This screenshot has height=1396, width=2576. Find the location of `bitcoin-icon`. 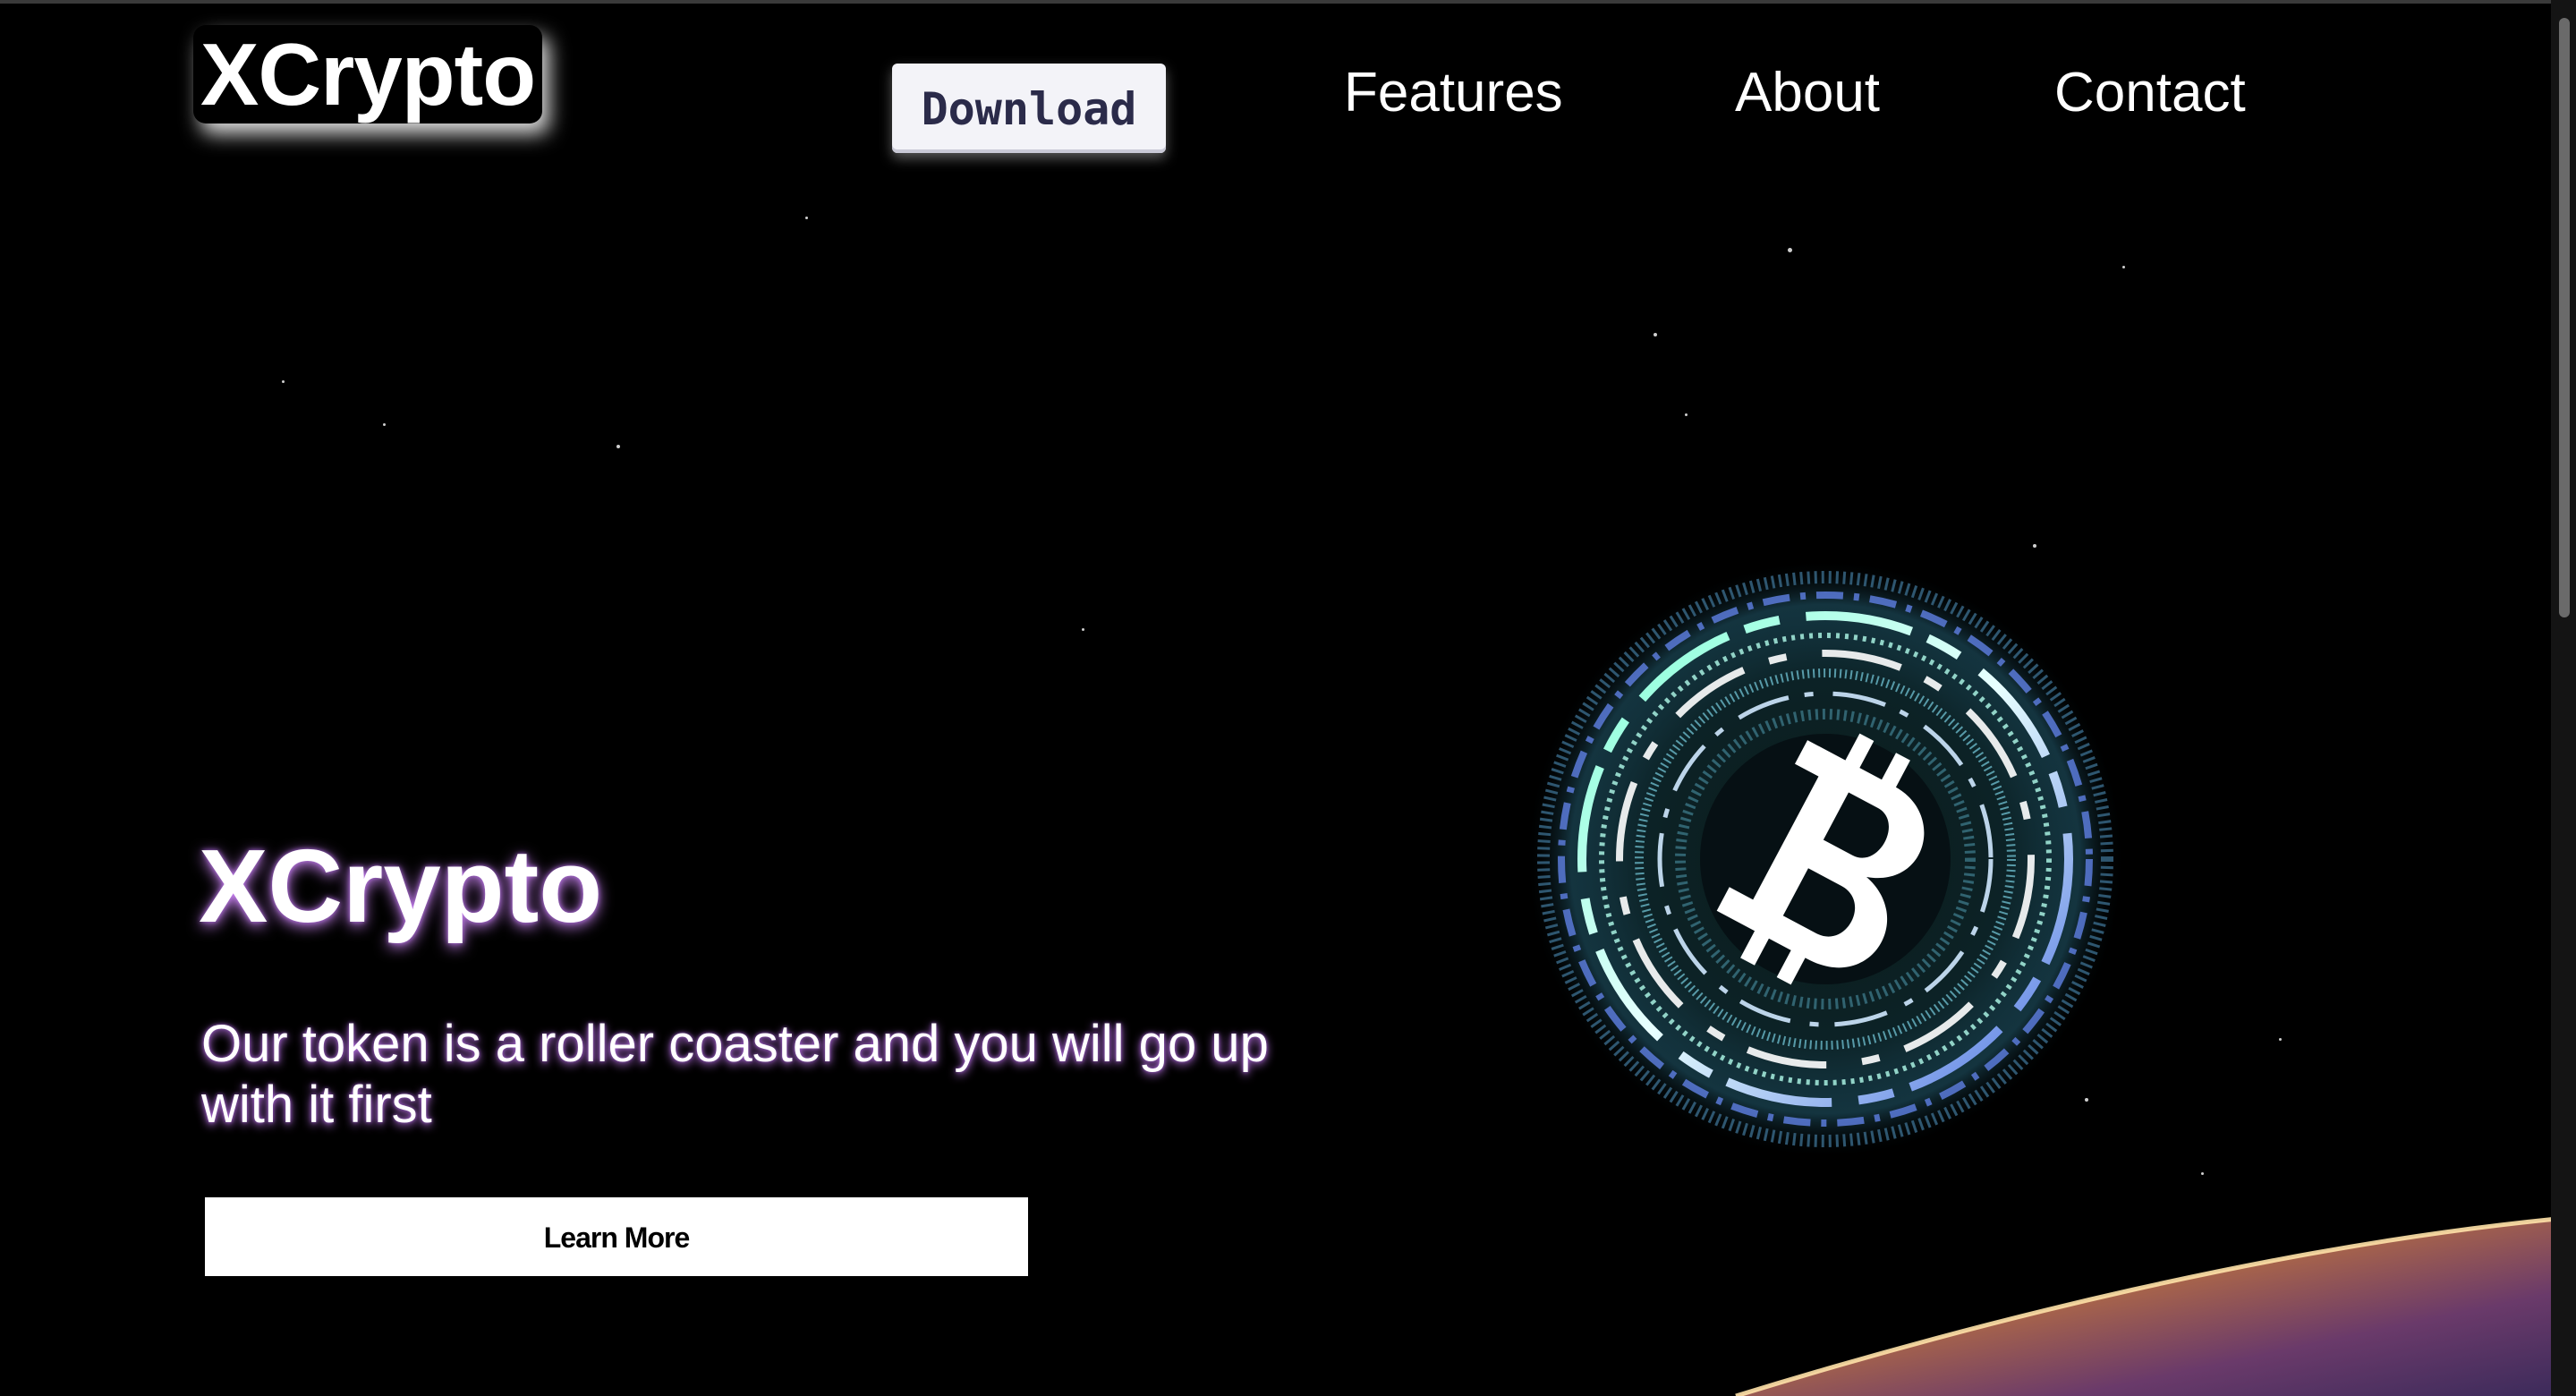

bitcoin-icon is located at coordinates (1825, 859).